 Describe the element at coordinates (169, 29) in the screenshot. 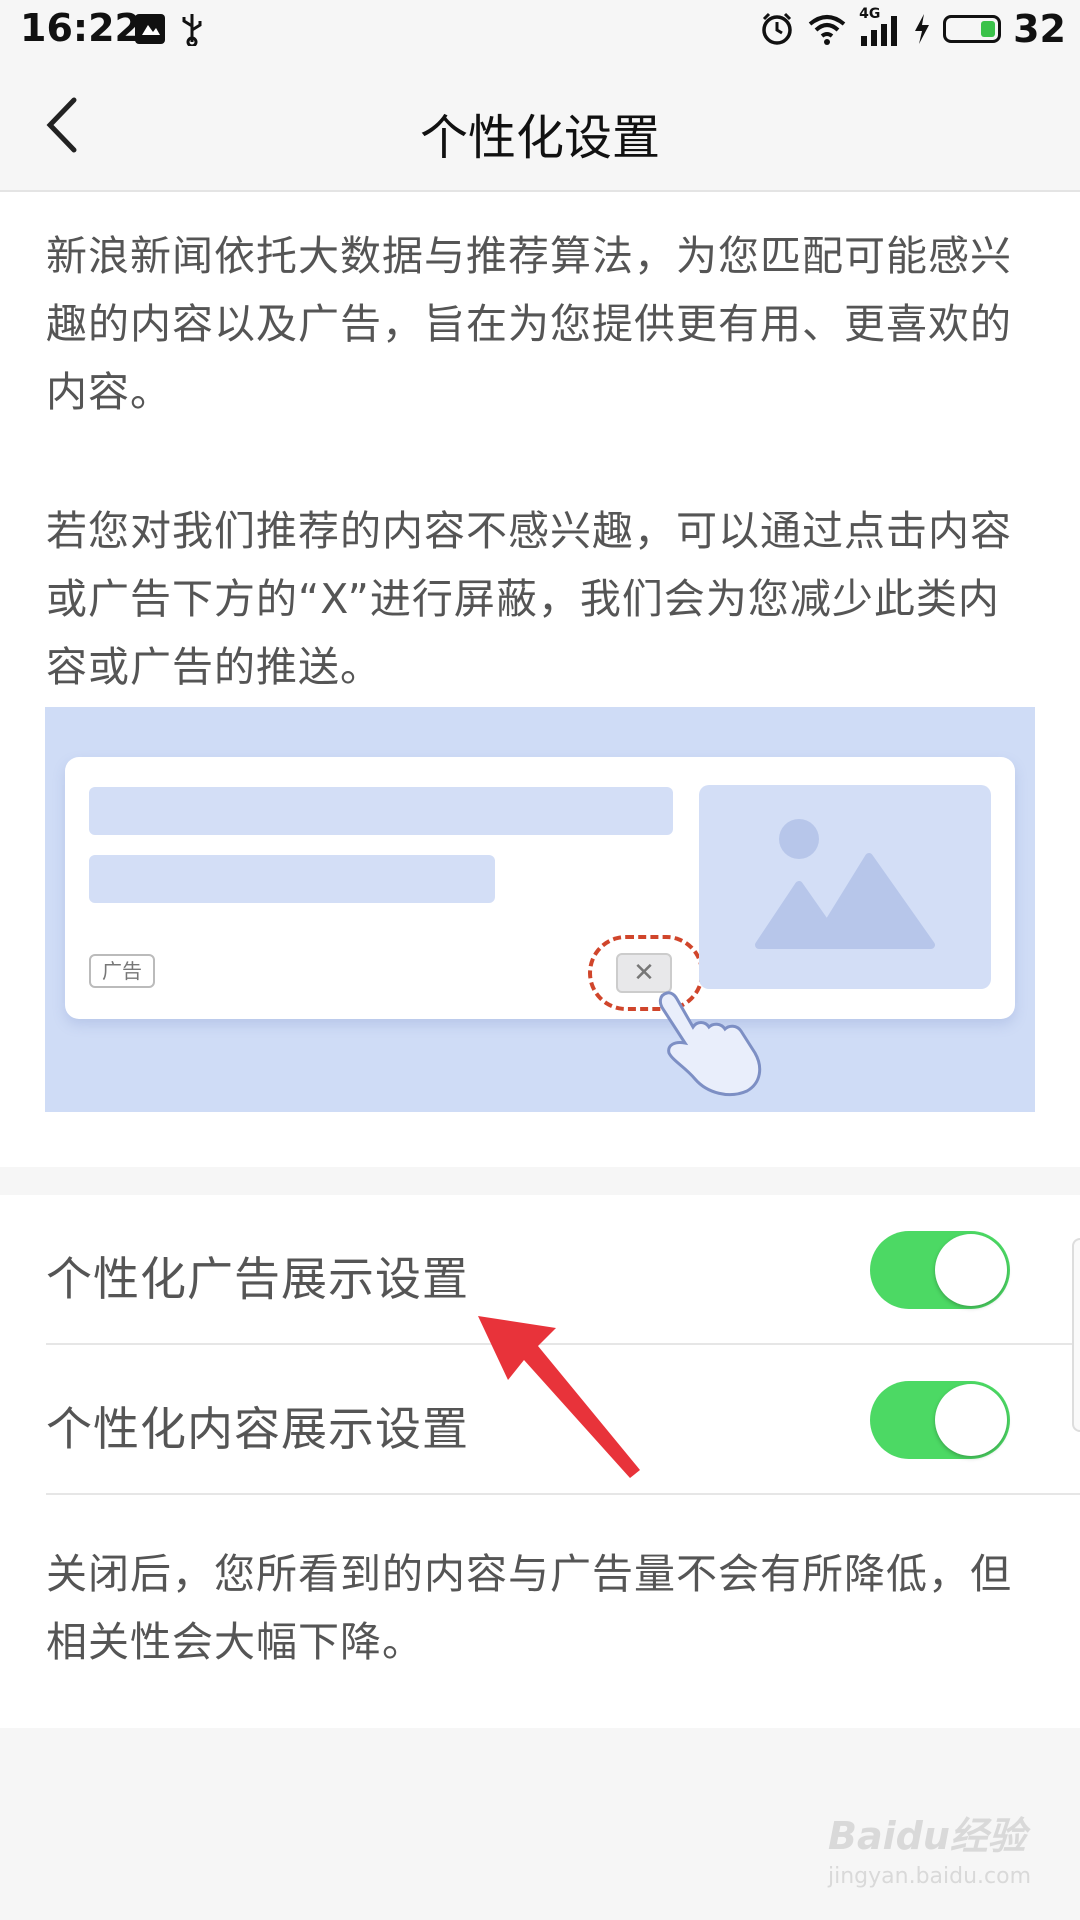

I see `status-left-icons` at that location.